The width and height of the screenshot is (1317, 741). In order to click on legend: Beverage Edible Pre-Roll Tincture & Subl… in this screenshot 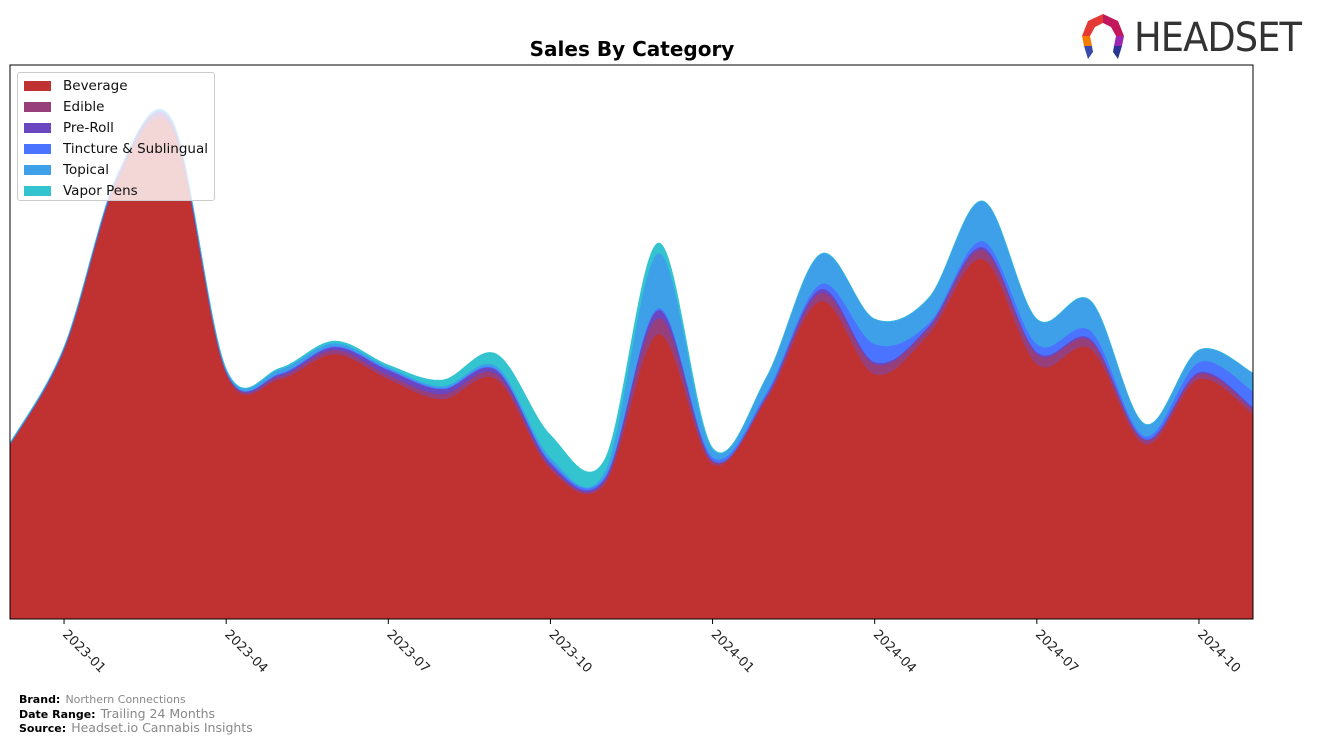, I will do `click(116, 136)`.